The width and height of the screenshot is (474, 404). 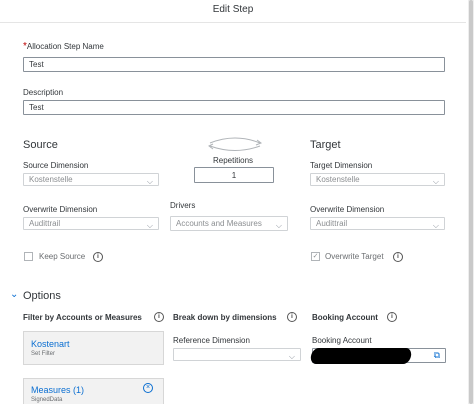 What do you see at coordinates (347, 209) in the screenshot?
I see `target-overwrite-label: Overwrite Dimension` at bounding box center [347, 209].